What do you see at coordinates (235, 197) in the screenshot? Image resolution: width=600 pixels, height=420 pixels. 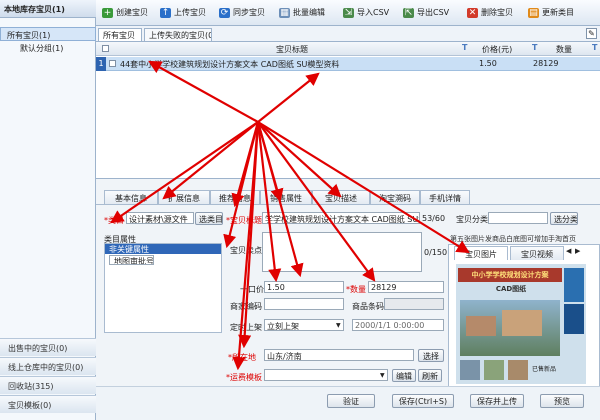 I see `tab-recommend-info: 推荐信息` at bounding box center [235, 197].